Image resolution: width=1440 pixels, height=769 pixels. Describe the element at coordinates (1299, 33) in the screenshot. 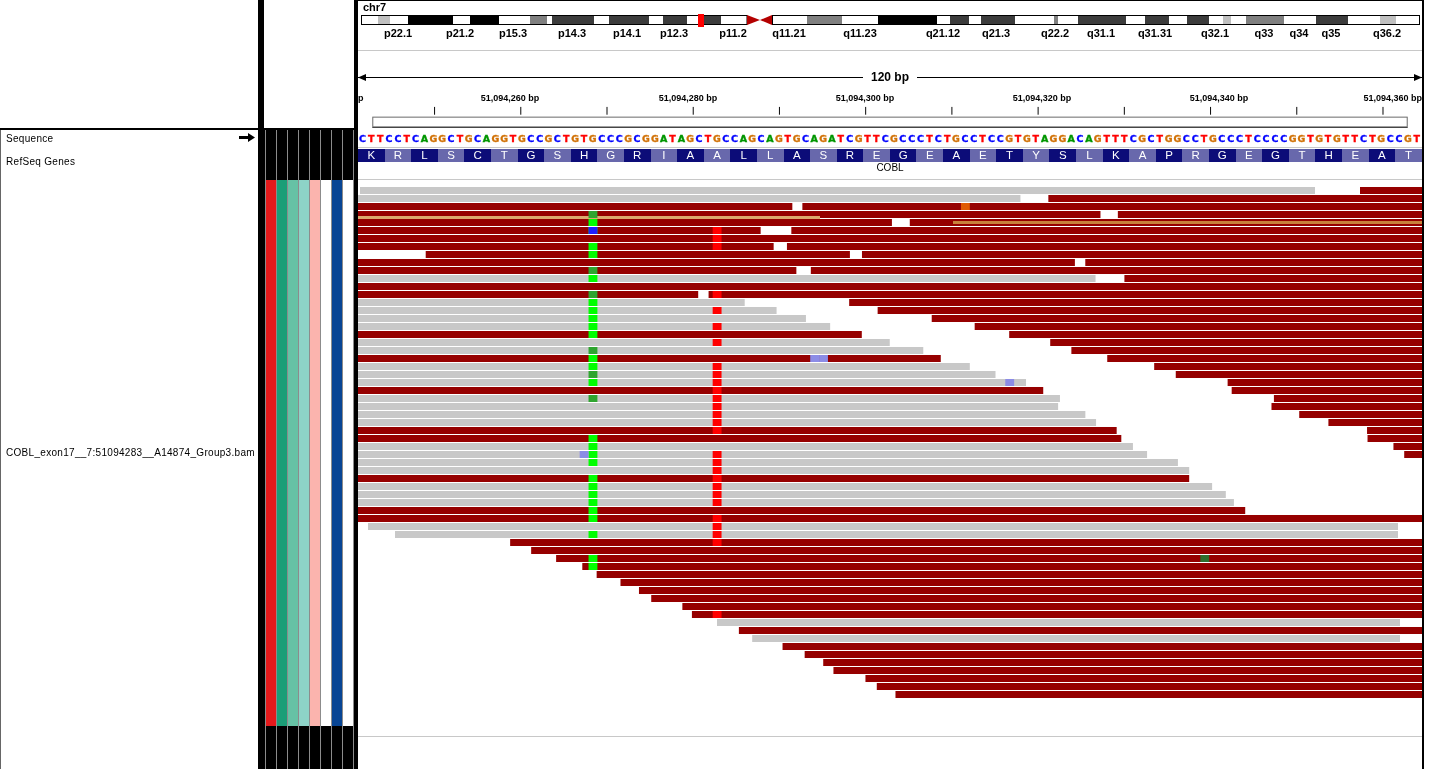

I see `cytoband-label: q34` at that location.